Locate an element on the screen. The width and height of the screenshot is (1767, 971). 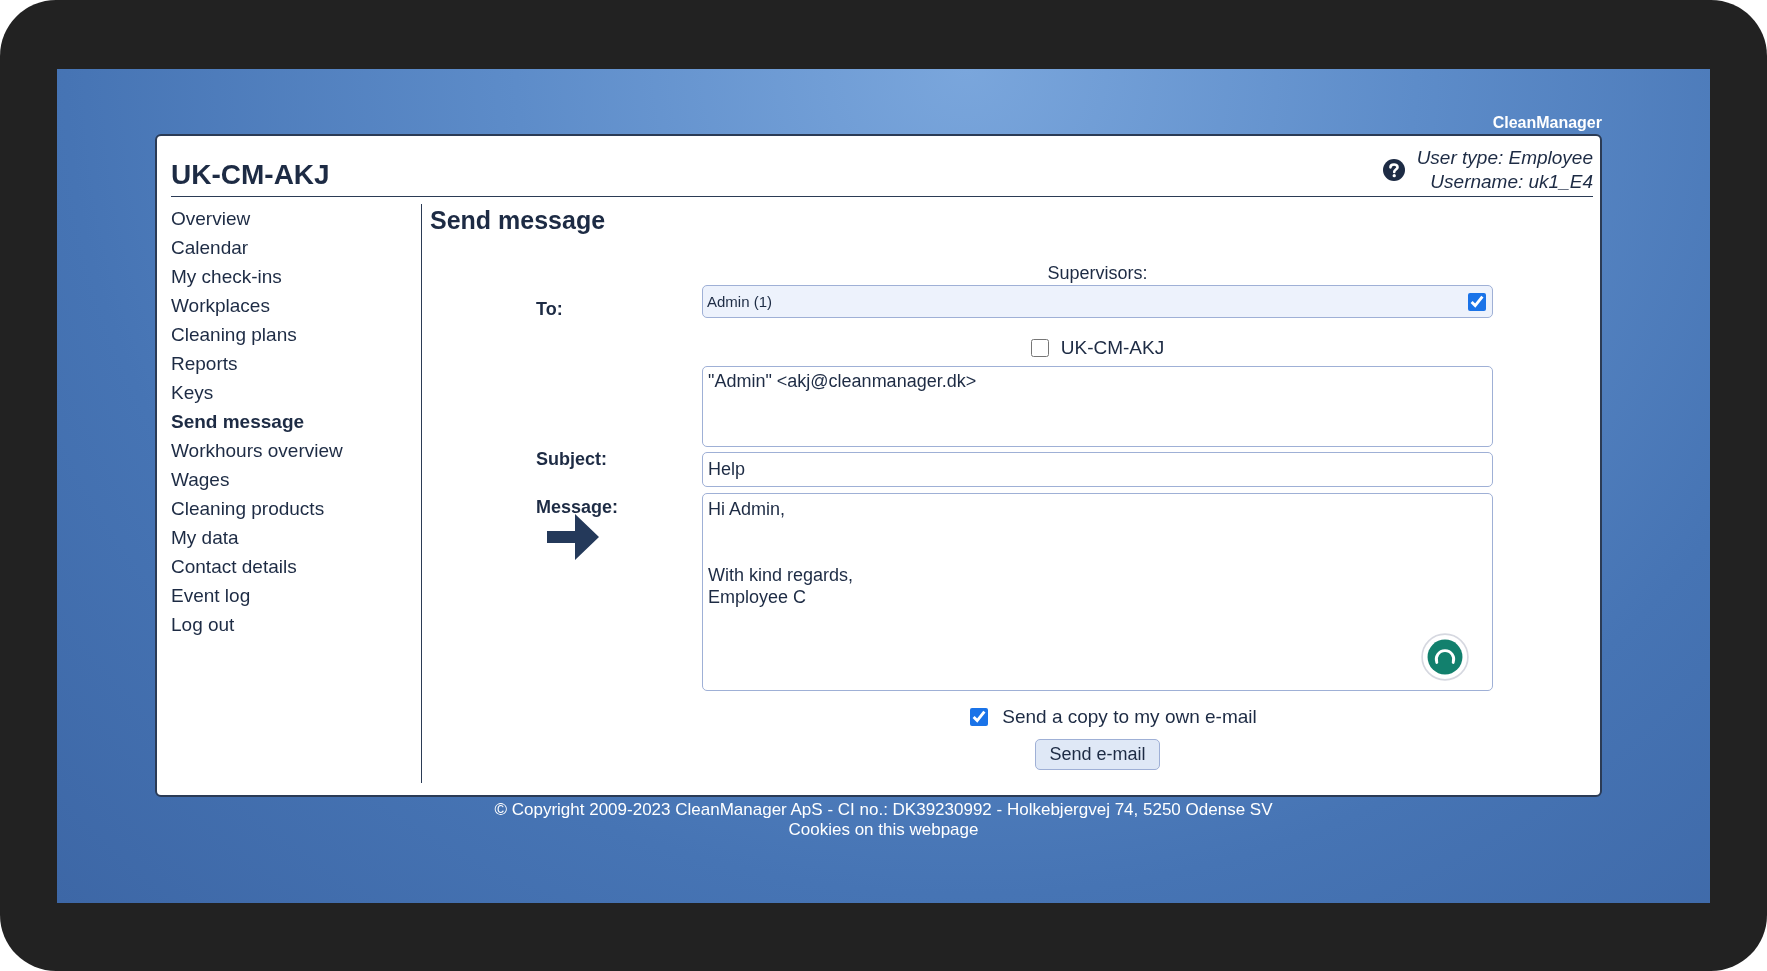
recipient-row: Admin (1) is located at coordinates (1097, 301).